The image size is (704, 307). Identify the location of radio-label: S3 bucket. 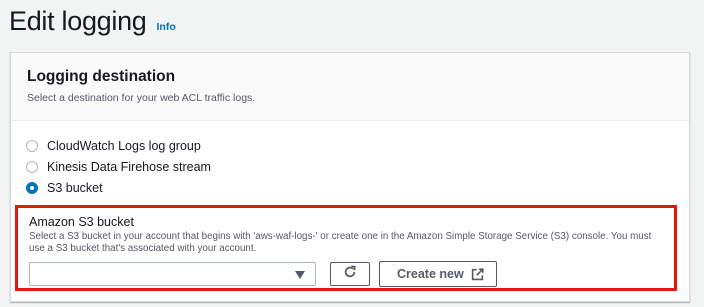
(75, 187).